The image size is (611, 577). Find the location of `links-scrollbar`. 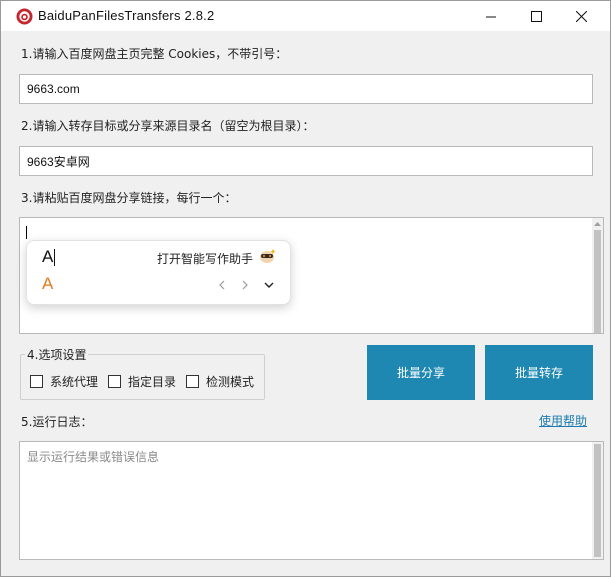

links-scrollbar is located at coordinates (597, 275).